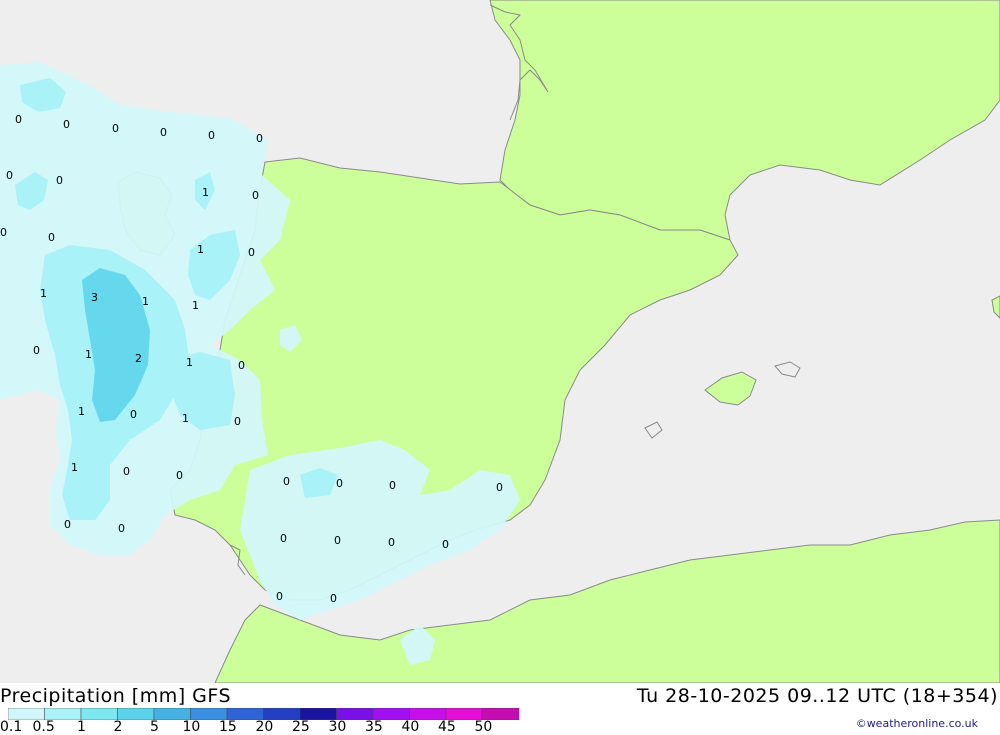  Describe the element at coordinates (116, 696) in the screenshot. I see `map-title: Precipitation [mm] GFS` at that location.